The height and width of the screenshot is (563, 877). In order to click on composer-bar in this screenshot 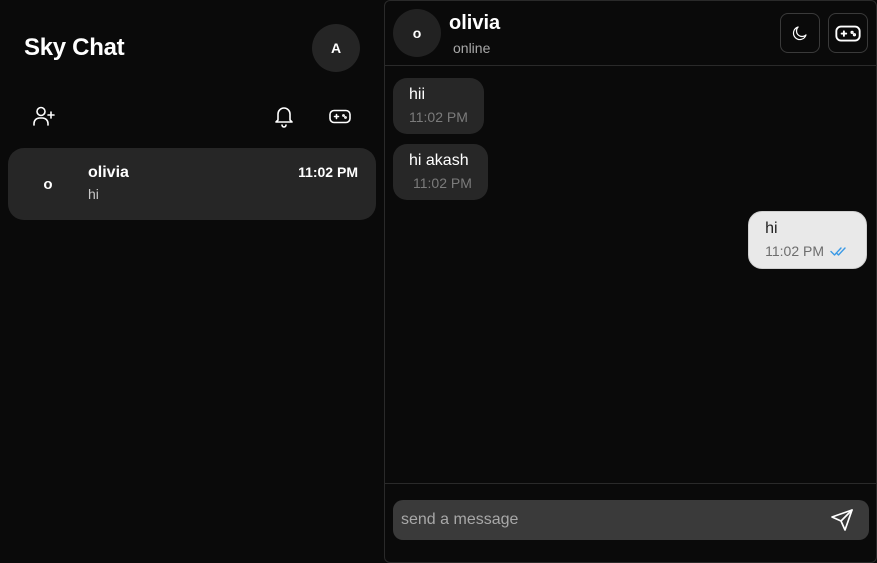, I will do `click(630, 523)`.